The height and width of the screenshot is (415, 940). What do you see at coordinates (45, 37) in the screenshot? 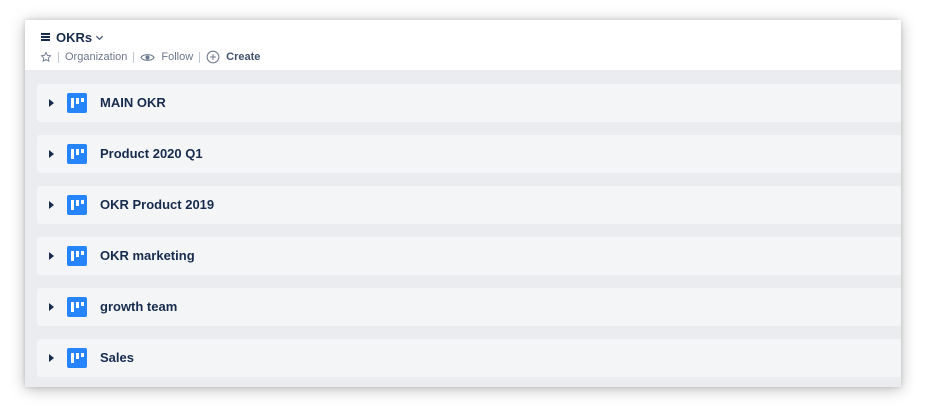
I see `hamburger-icon` at bounding box center [45, 37].